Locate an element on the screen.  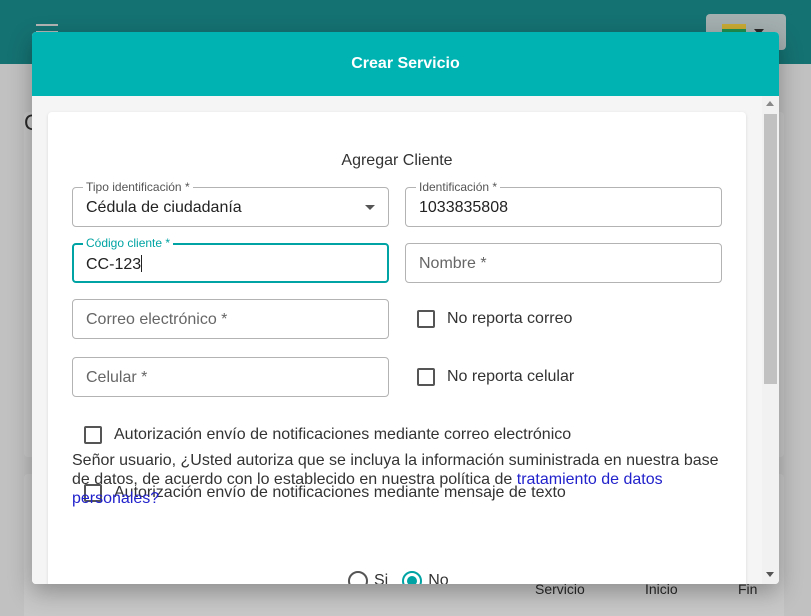
correo-electronico-input: Correo electrónico * is located at coordinates (230, 319).